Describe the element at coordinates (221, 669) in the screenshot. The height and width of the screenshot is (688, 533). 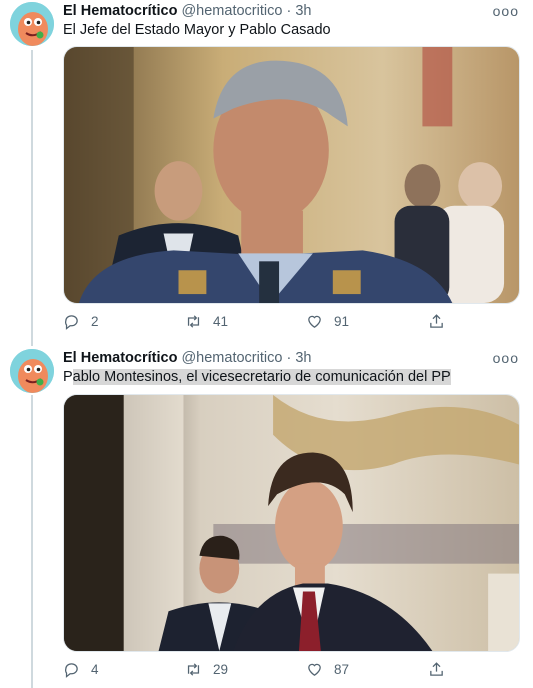
I see `retweet-count: 29` at that location.